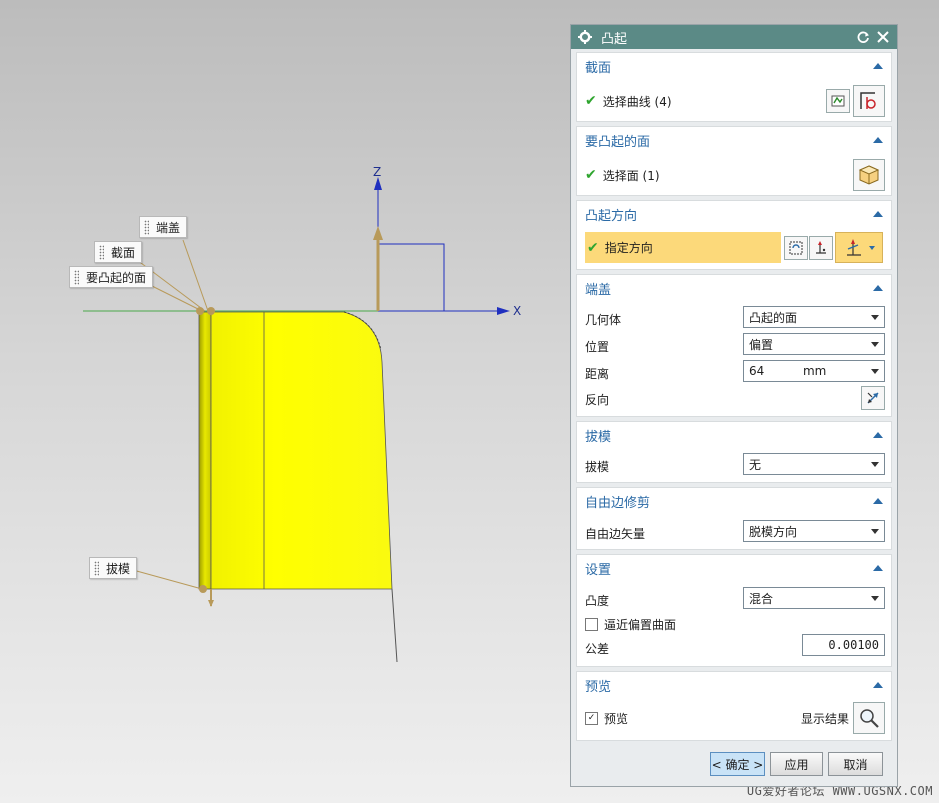 The height and width of the screenshot is (803, 939). I want to click on draft-value: 无, so click(755, 464).